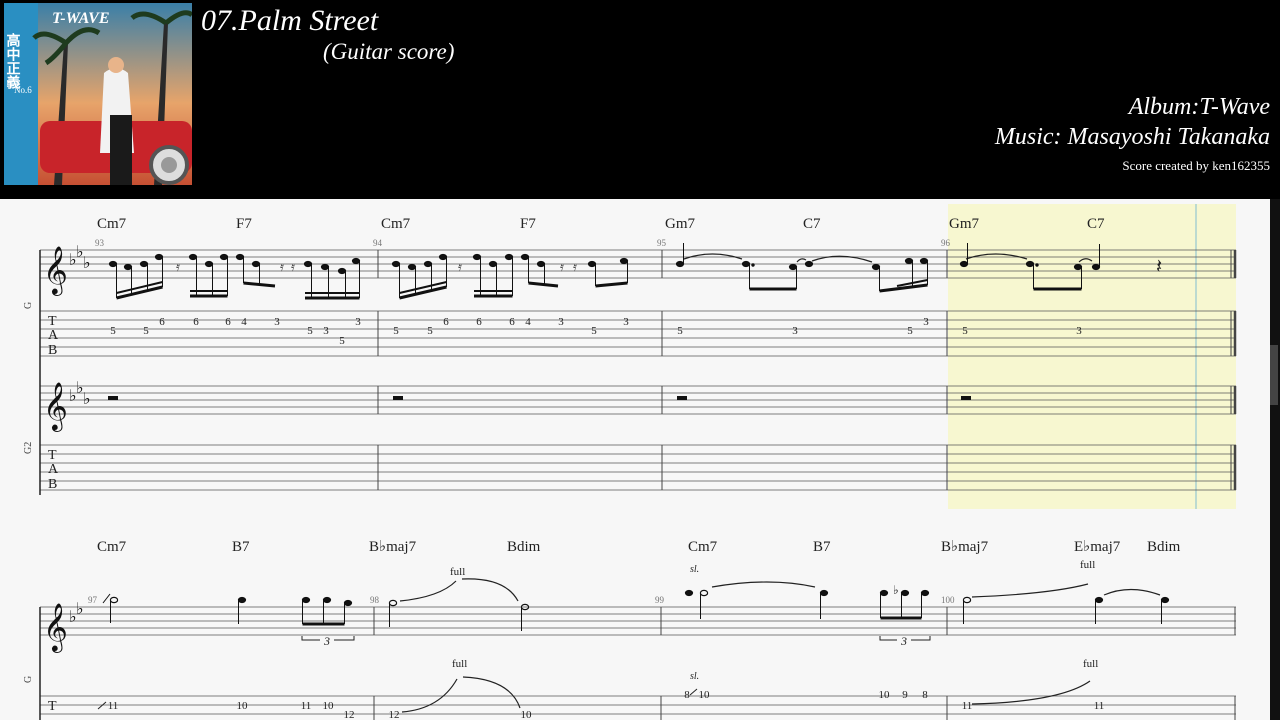 This screenshot has height=720, width=1280. I want to click on svg-text: 12, so click(349, 714).